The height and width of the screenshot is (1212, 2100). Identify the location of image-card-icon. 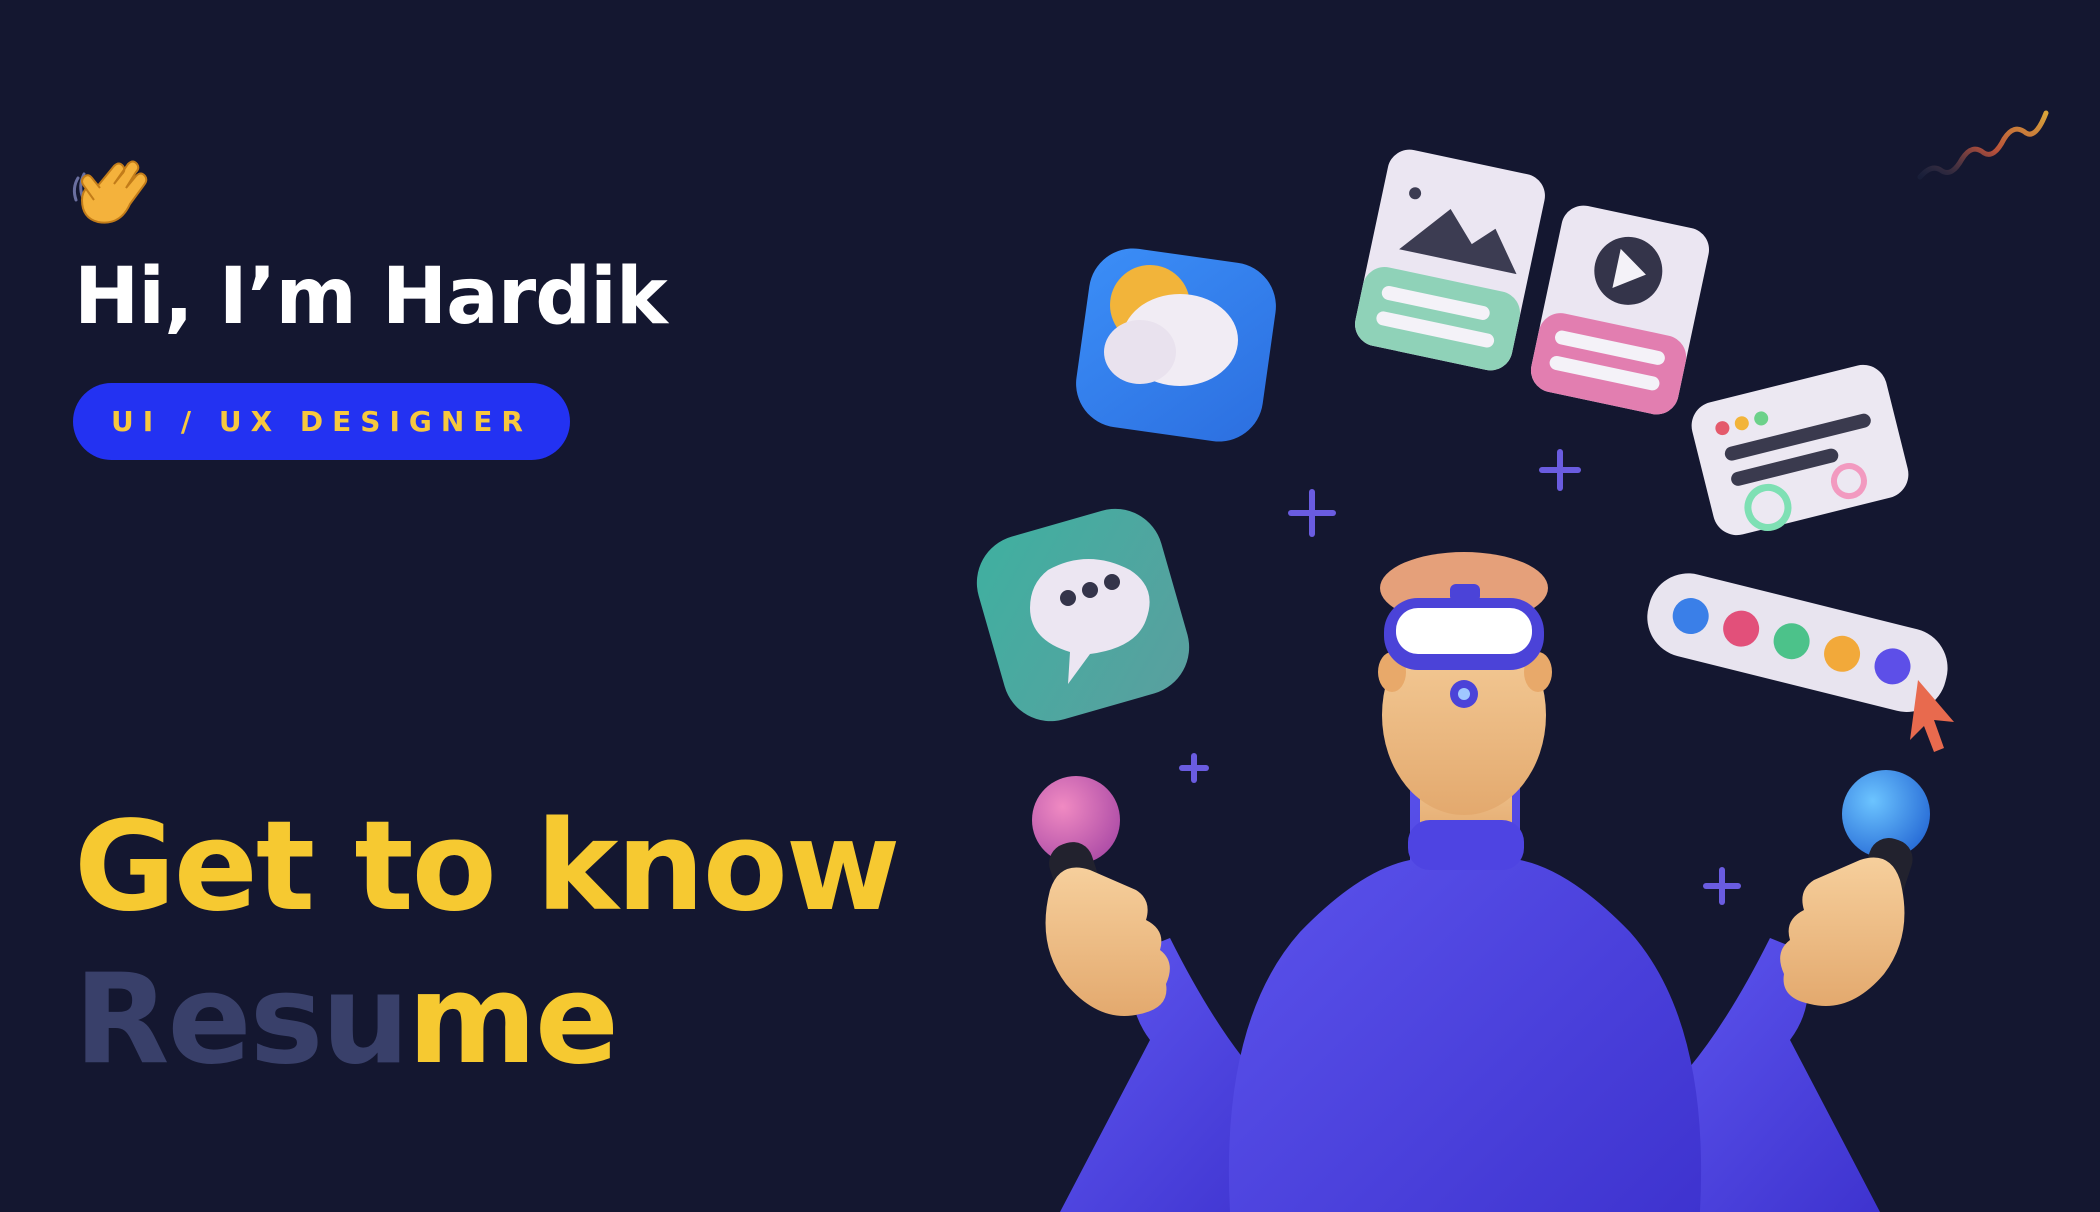
(1450, 260).